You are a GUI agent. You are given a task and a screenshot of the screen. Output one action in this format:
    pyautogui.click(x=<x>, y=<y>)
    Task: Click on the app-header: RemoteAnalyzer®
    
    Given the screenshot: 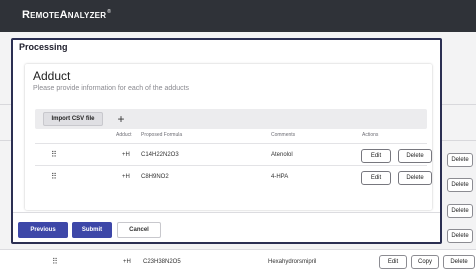 What is the action you would take?
    pyautogui.click(x=238, y=16)
    